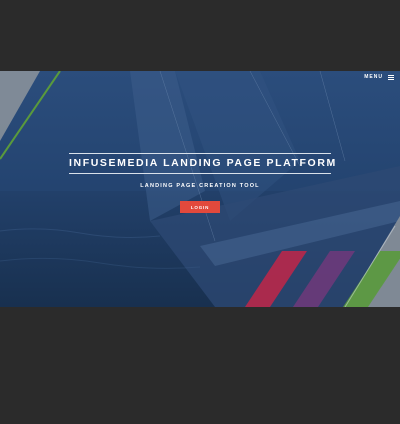 This screenshot has height=424, width=400. What do you see at coordinates (200, 207) in the screenshot?
I see `login-button: LOGIN` at bounding box center [200, 207].